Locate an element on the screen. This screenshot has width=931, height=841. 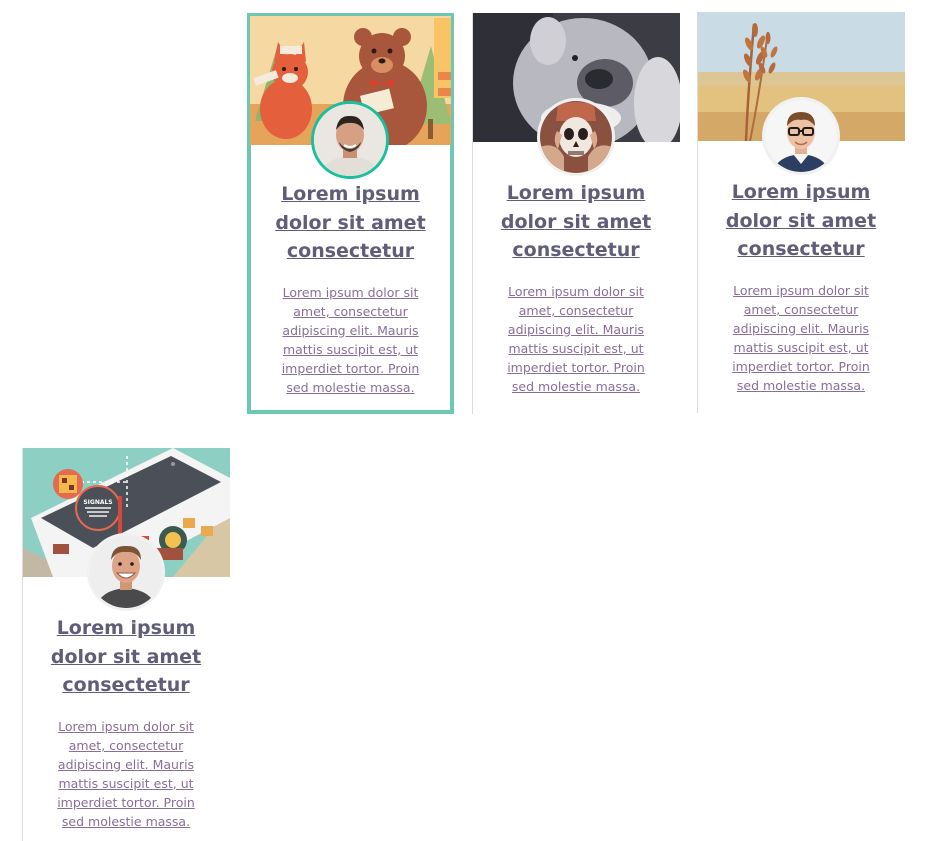
signals-label: SIGNALS is located at coordinates (97, 502).